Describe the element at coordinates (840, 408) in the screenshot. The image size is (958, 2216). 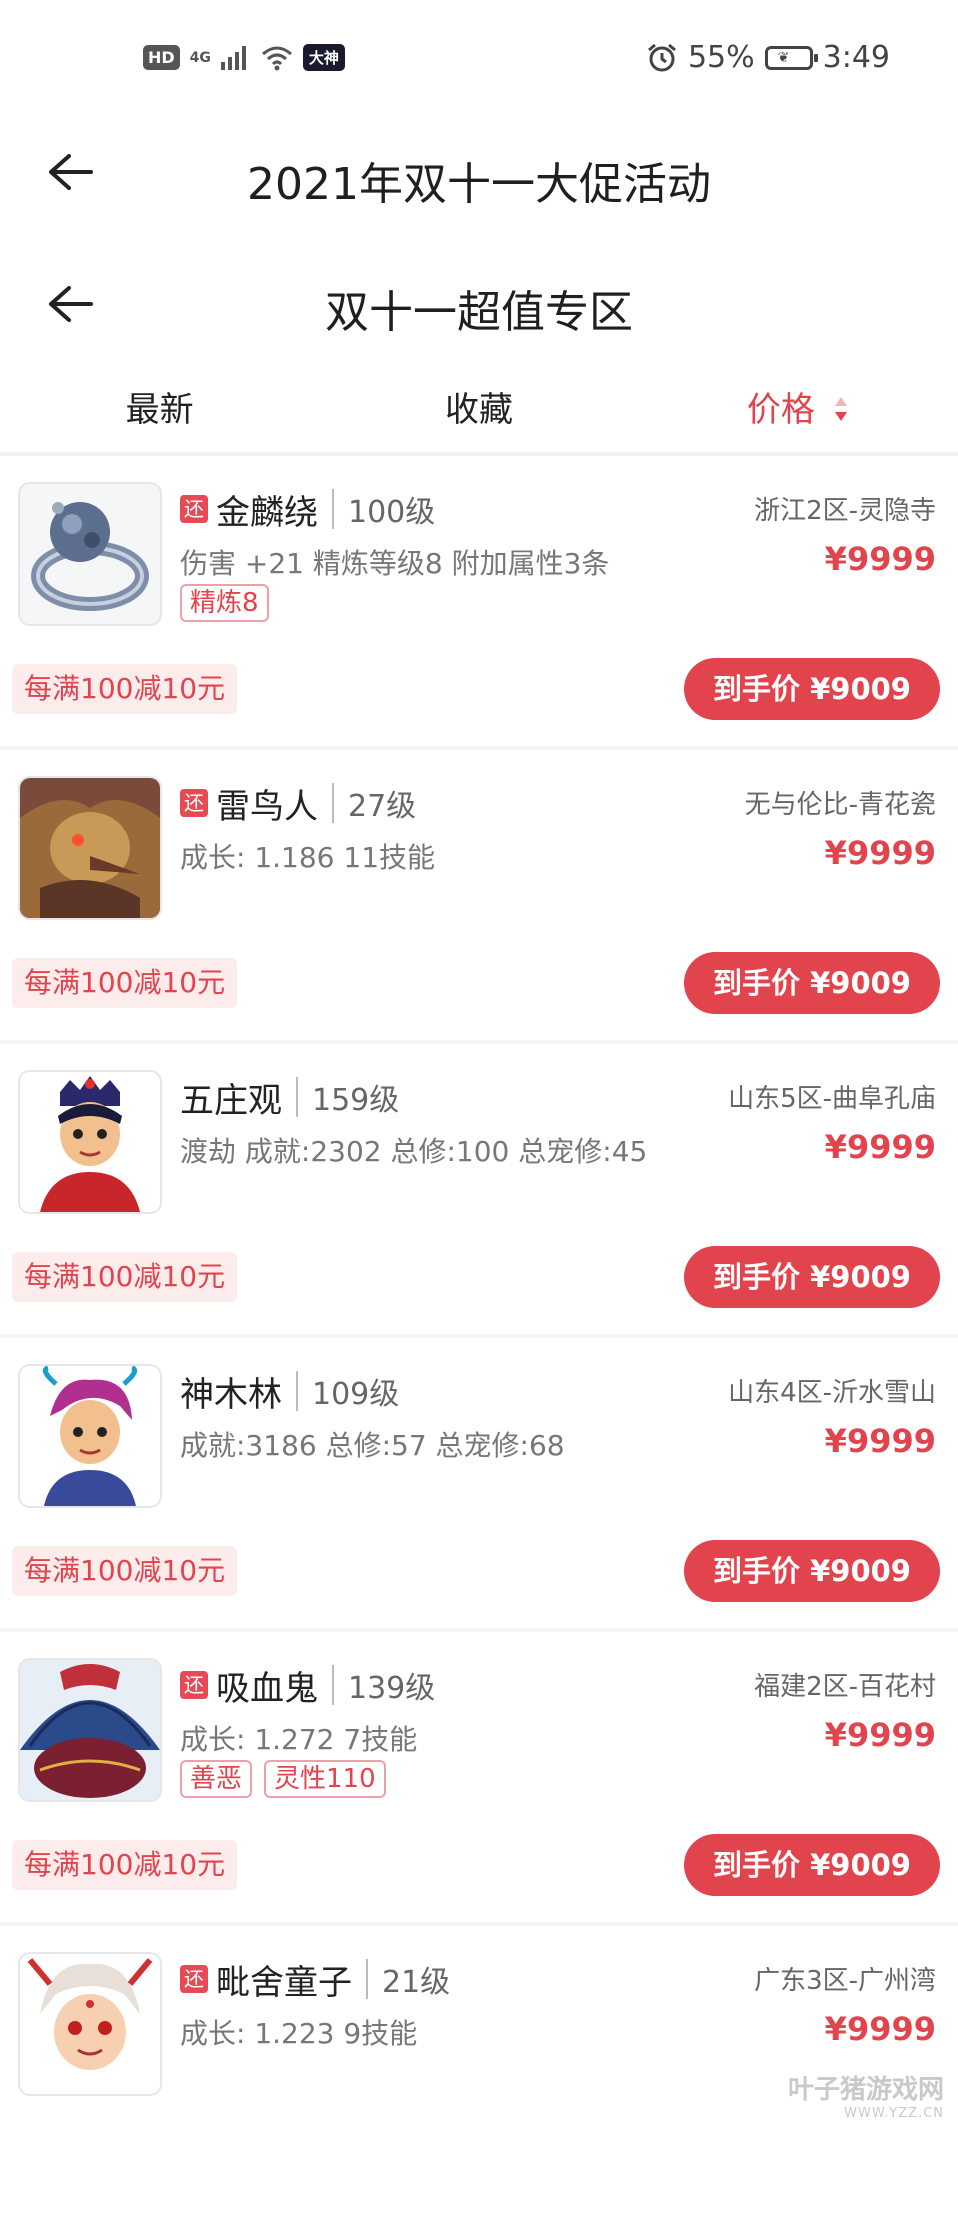
I see `sort-icon` at that location.